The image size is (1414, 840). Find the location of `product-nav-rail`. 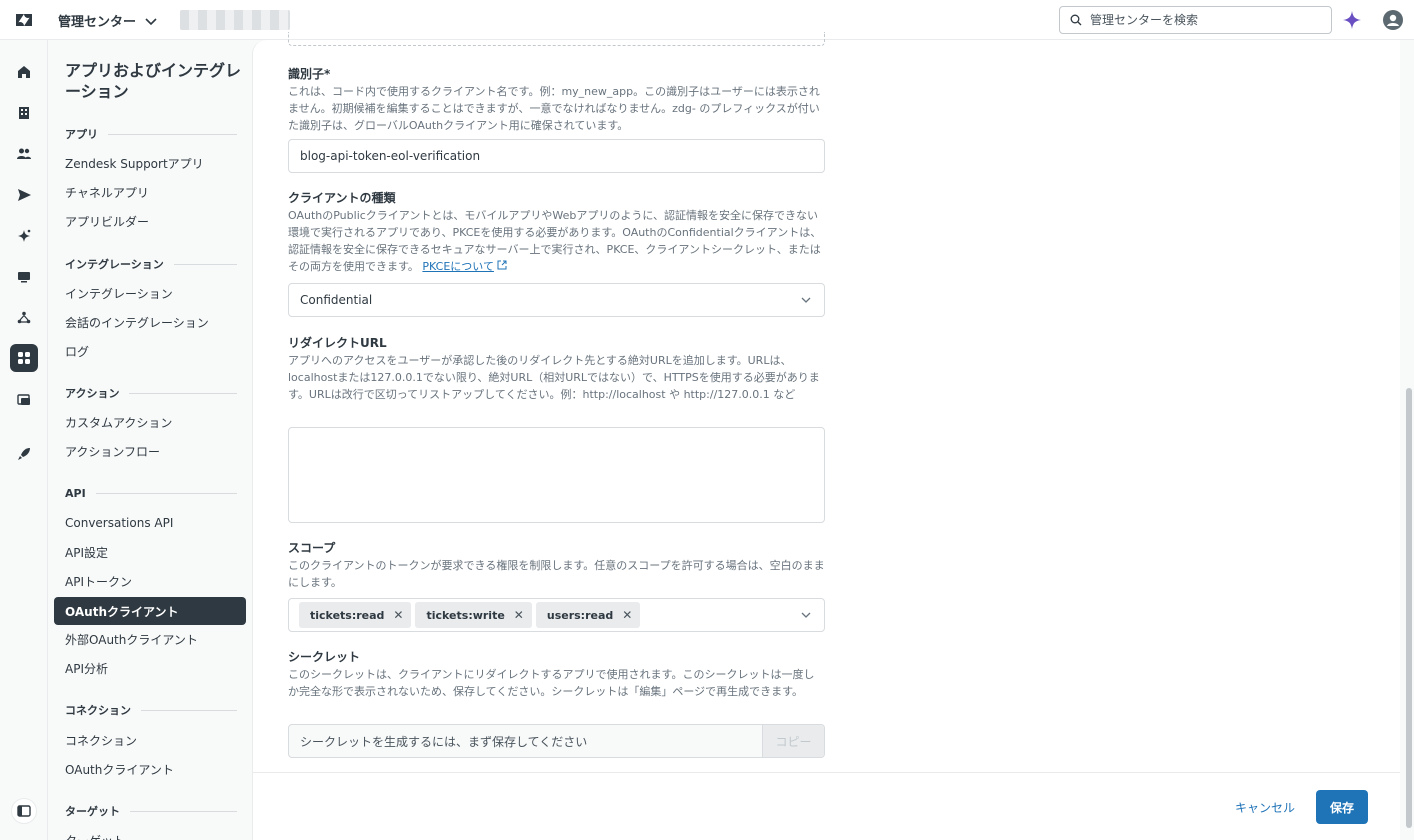

product-nav-rail is located at coordinates (24, 440).